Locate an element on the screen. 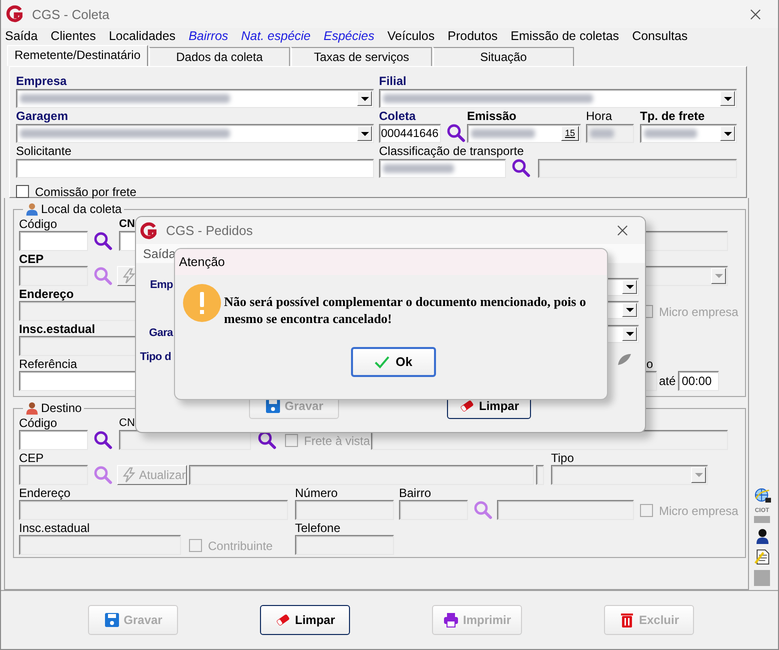 The width and height of the screenshot is (779, 650). field-label: Hora is located at coordinates (599, 116).